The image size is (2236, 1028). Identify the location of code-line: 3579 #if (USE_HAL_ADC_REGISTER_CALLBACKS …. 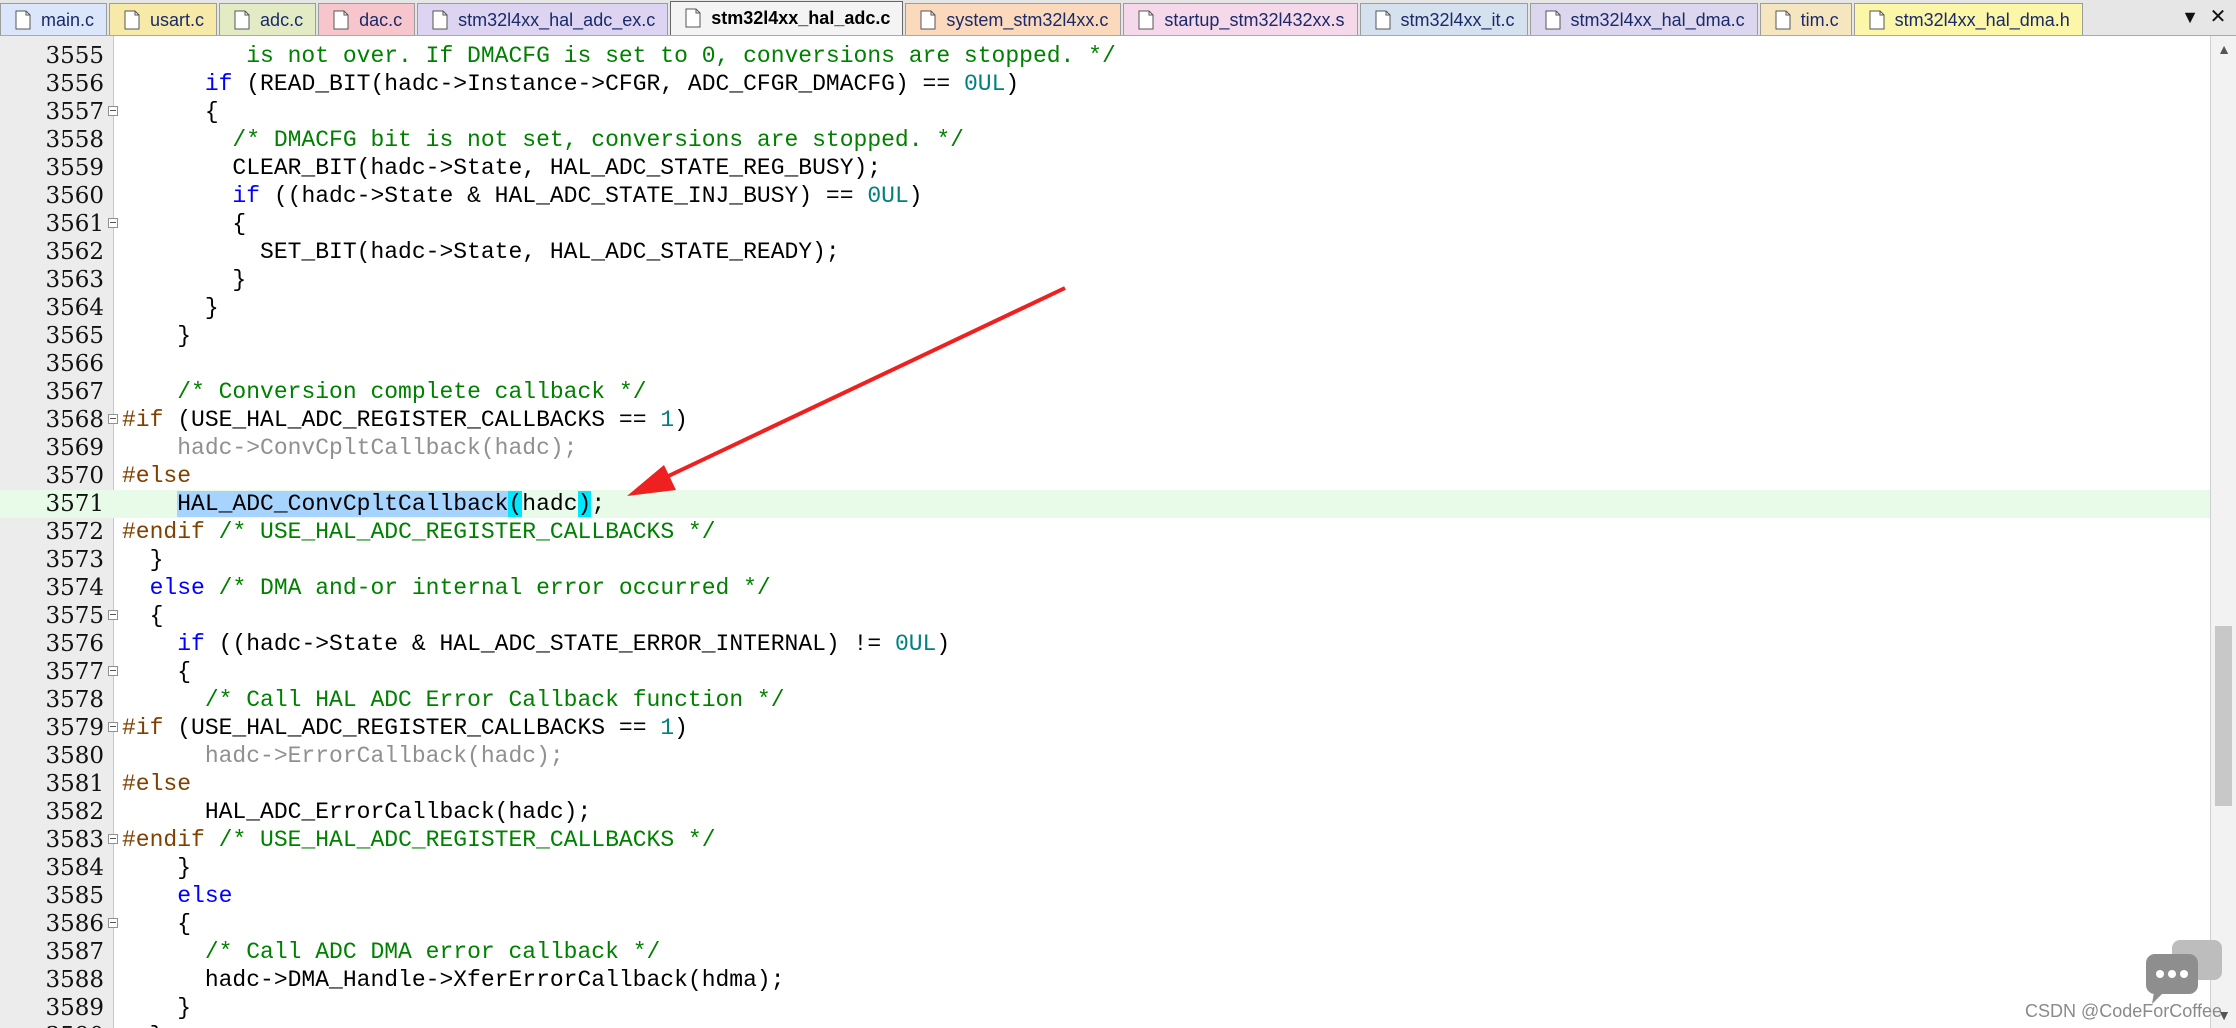
(1105, 728).